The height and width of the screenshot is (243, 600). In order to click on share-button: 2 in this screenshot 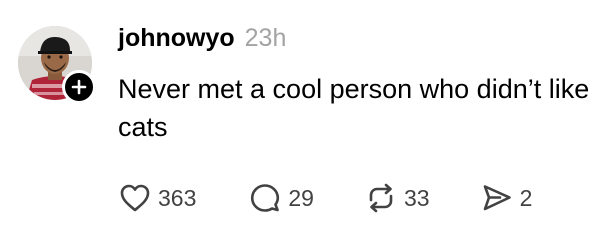, I will do `click(505, 198)`.